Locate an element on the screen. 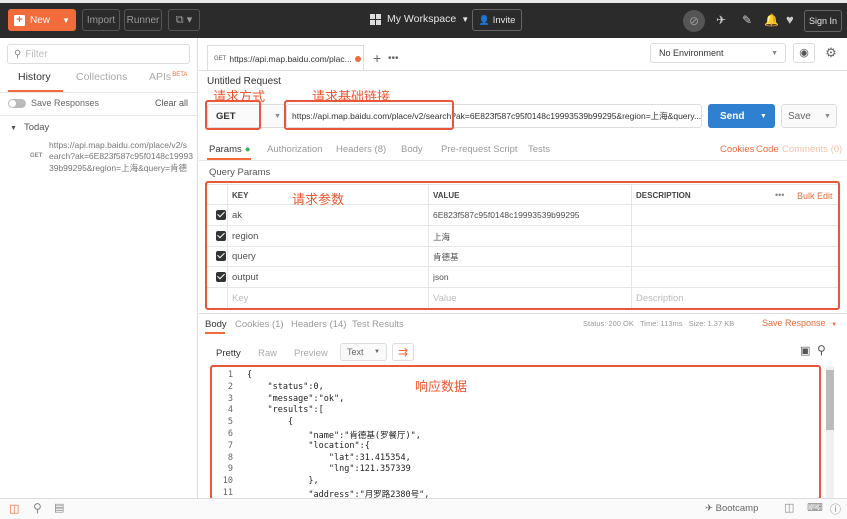  cookies-link: Cookies is located at coordinates (737, 149).